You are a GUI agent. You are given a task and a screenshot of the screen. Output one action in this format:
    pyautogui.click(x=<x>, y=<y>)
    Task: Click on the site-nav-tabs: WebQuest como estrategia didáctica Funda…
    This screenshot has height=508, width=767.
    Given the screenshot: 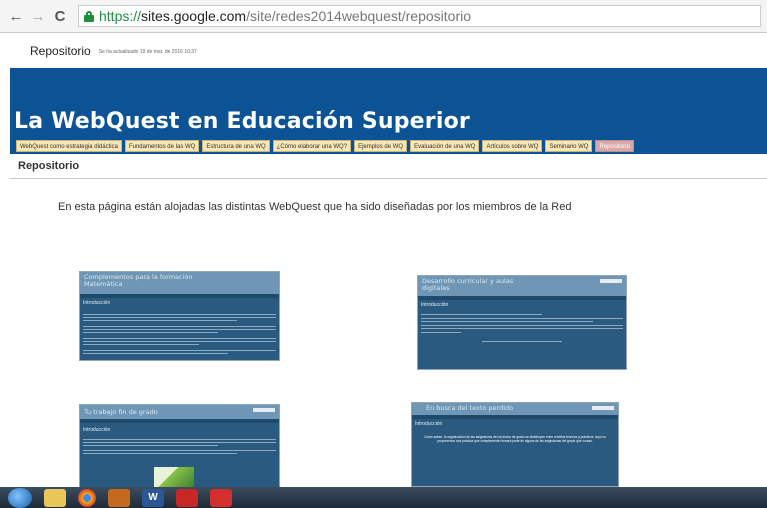 What is the action you would take?
    pyautogui.click(x=388, y=146)
    